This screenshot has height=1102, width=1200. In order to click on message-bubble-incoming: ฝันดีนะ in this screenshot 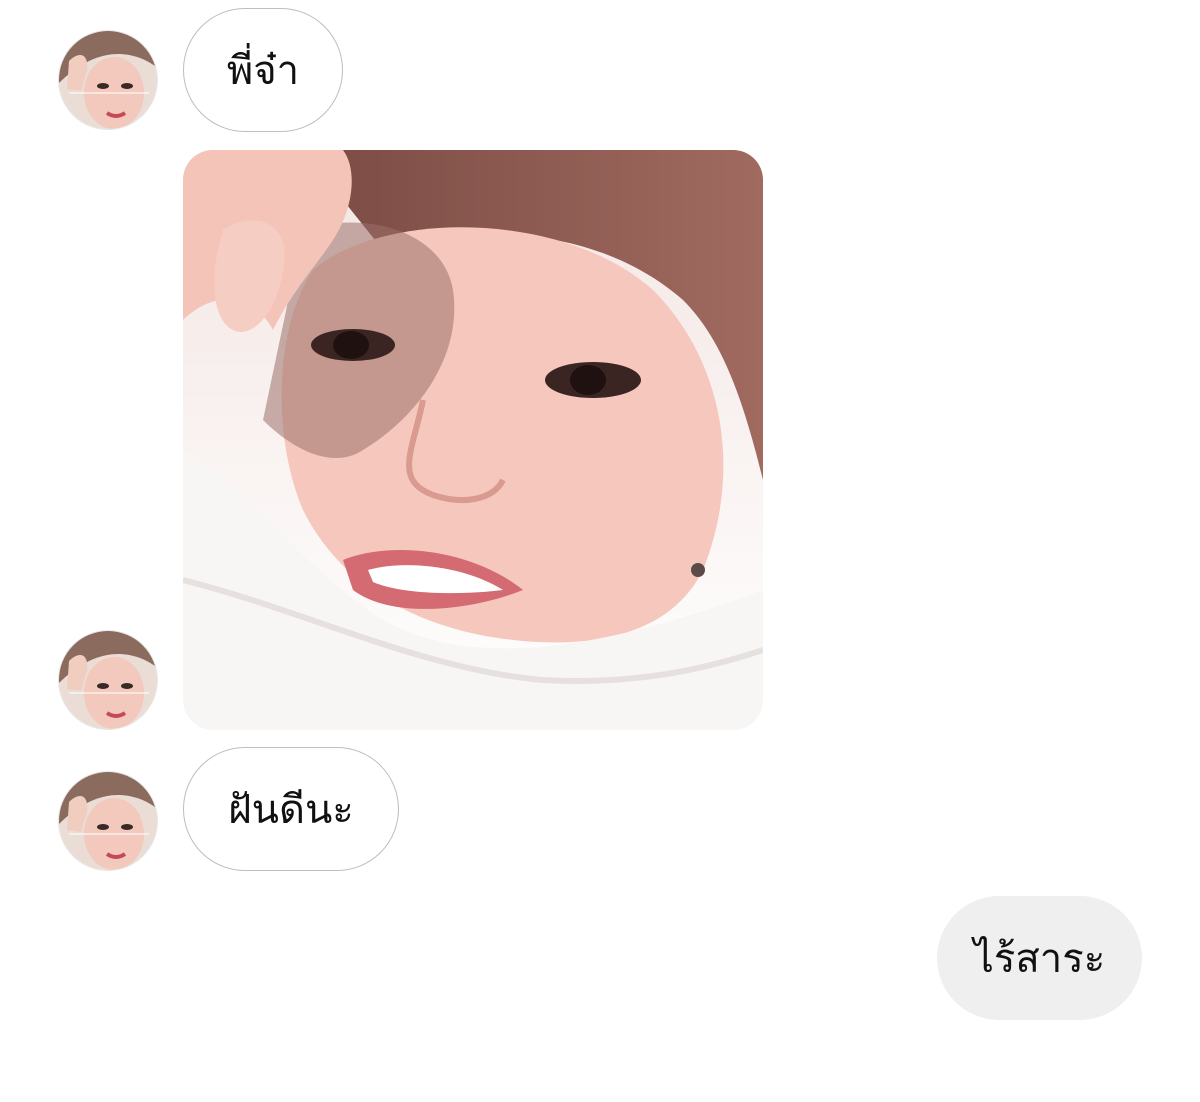, I will do `click(291, 809)`.